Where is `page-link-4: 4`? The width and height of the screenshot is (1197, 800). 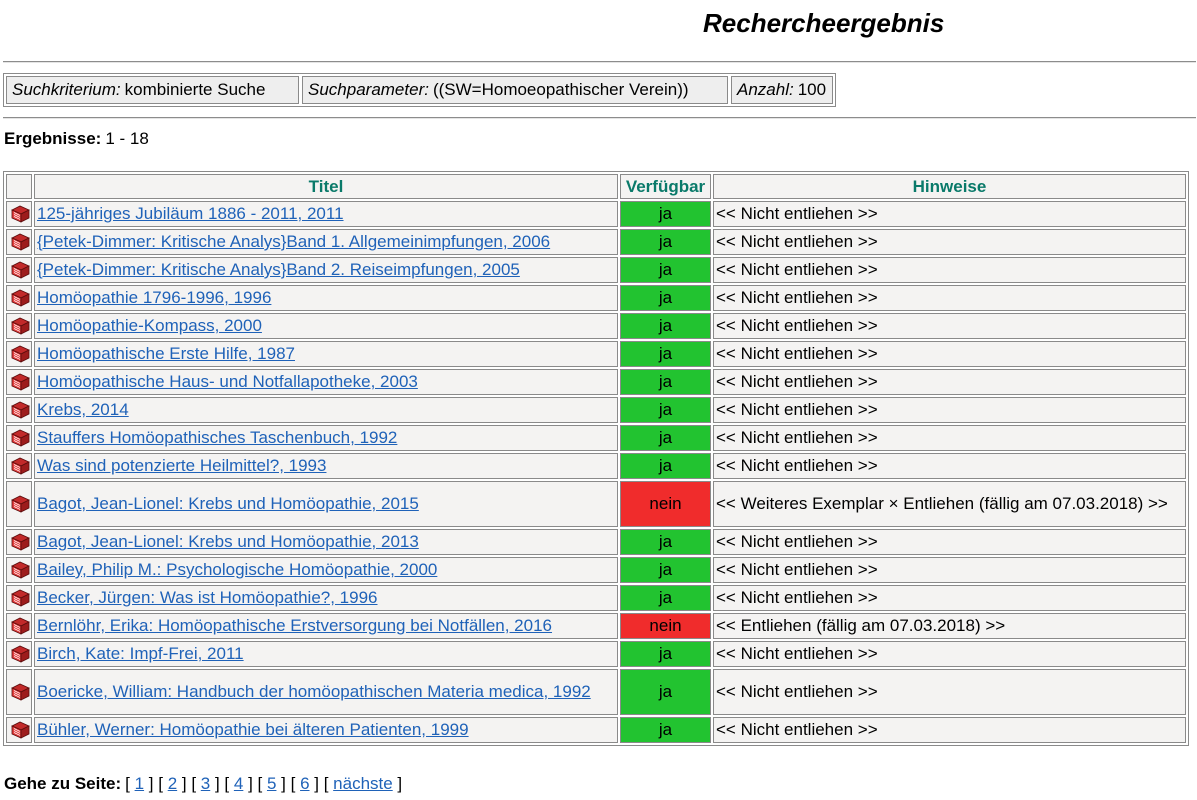
page-link-4: 4 is located at coordinates (238, 783).